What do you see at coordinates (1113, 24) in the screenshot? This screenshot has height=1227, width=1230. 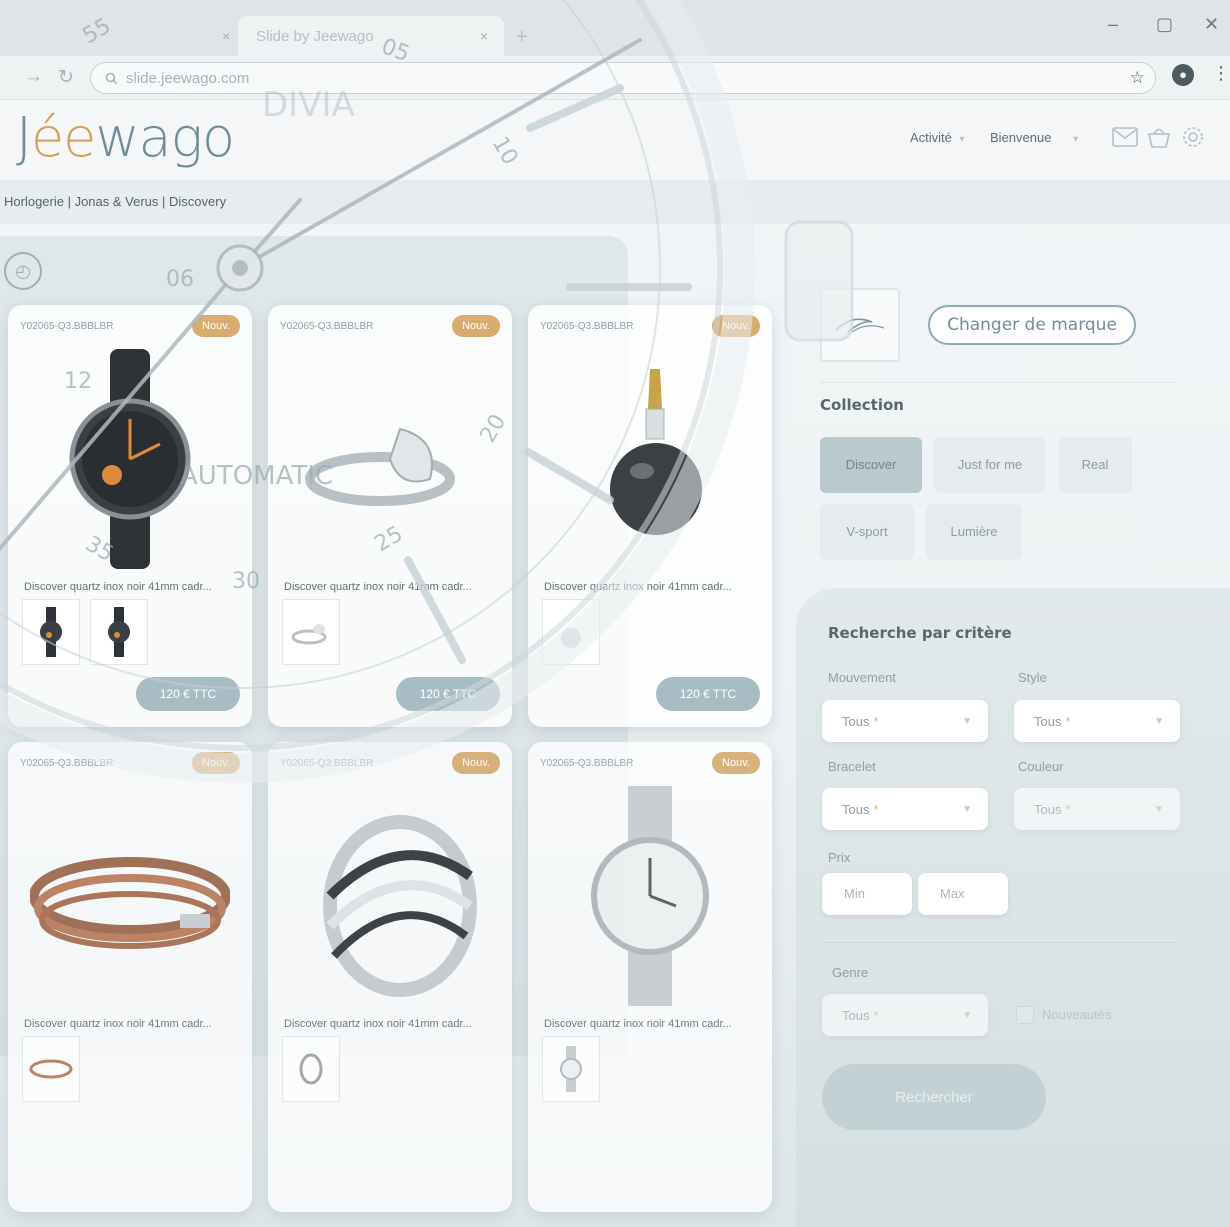 I see `minimize-icon: –` at bounding box center [1113, 24].